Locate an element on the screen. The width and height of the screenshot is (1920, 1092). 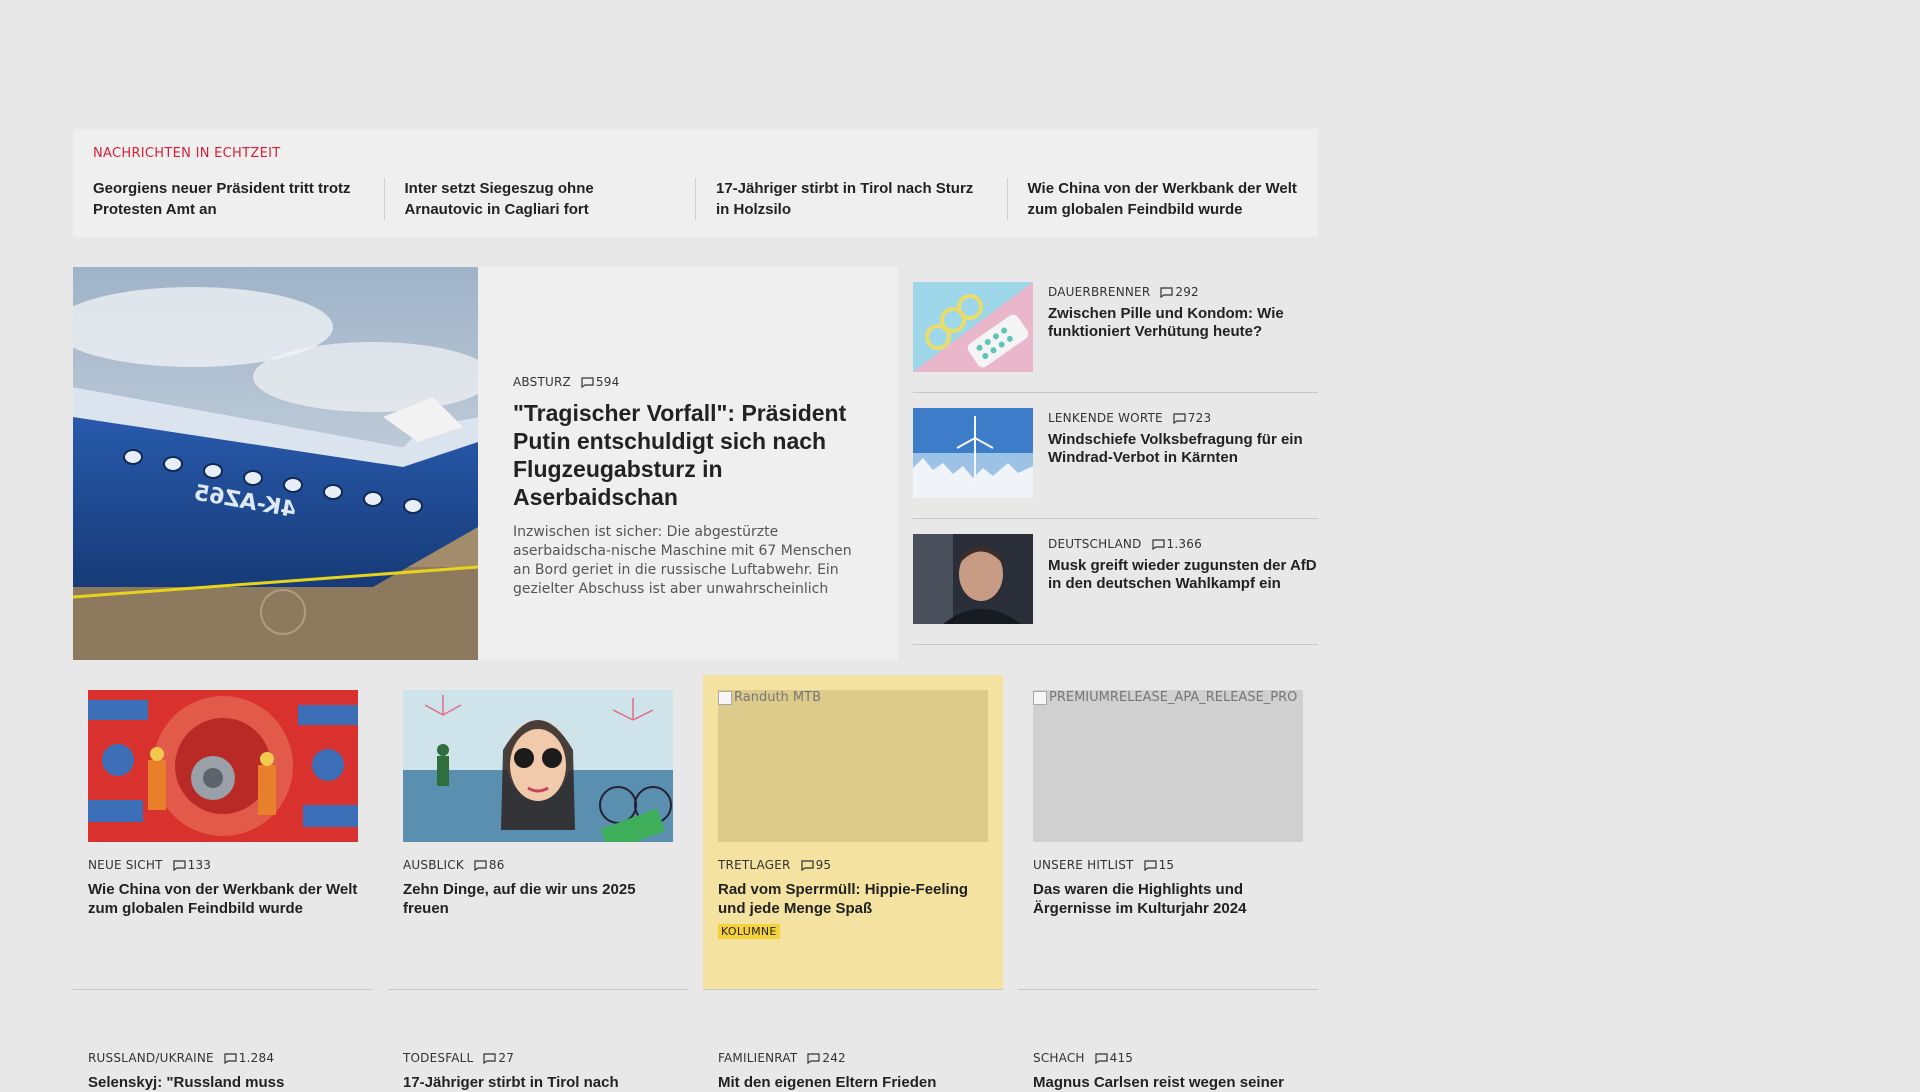
article-card-meta: AUSBLICK 86 is located at coordinates (538, 865).